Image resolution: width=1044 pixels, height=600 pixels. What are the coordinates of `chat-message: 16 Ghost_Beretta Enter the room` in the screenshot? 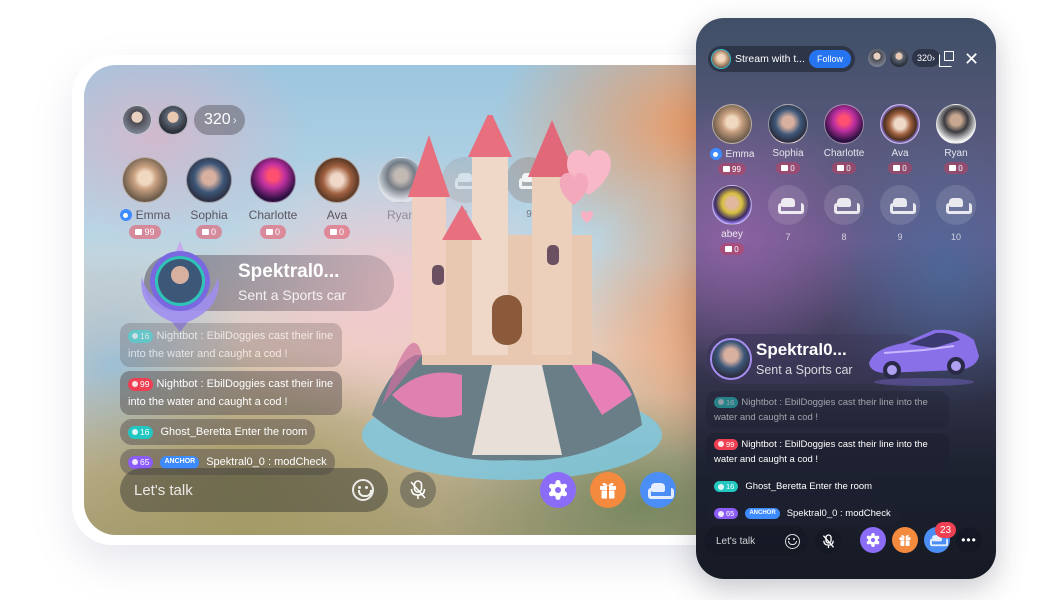 It's located at (793, 486).